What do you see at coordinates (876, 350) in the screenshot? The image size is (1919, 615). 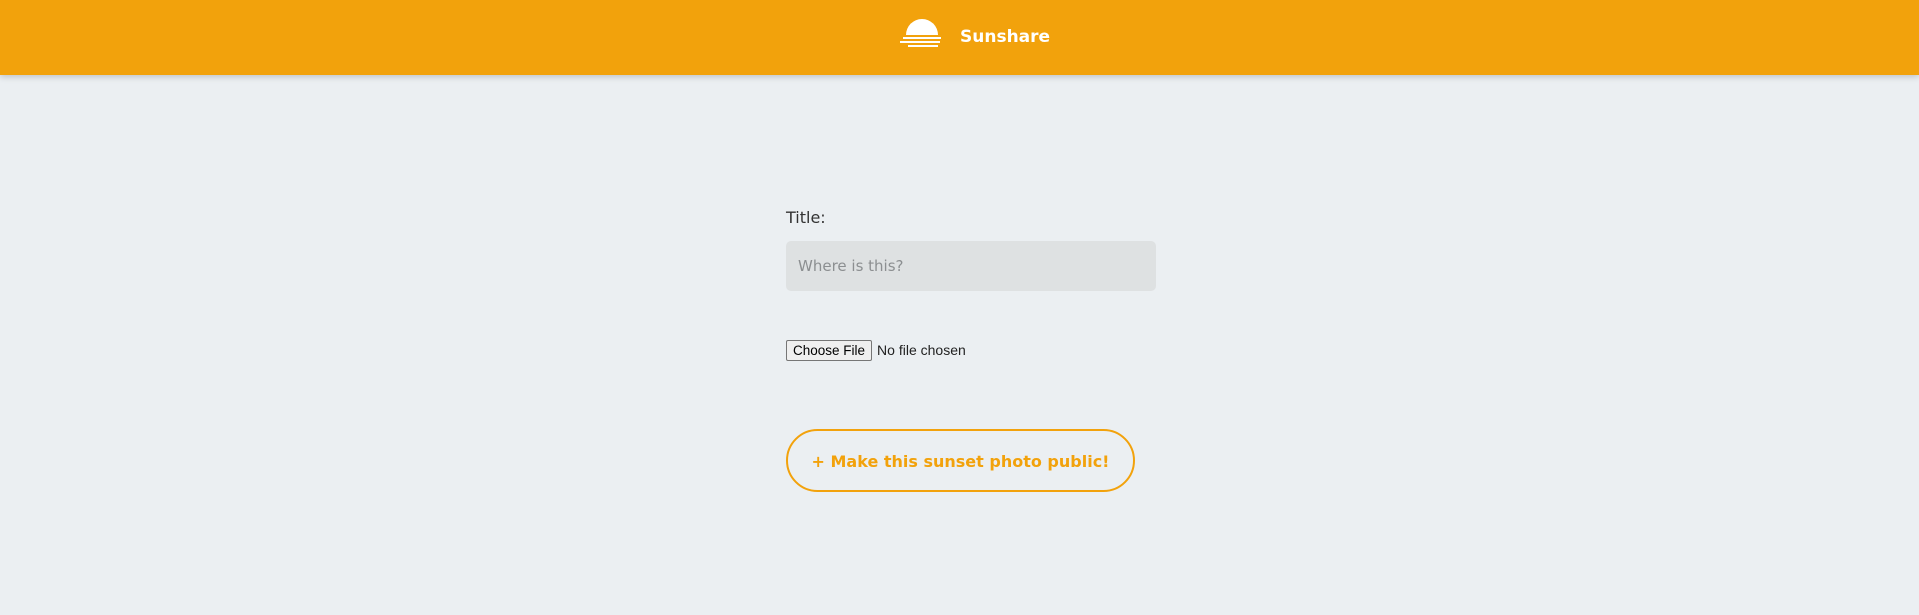 I see `file-picker: Choose File No file chosen` at bounding box center [876, 350].